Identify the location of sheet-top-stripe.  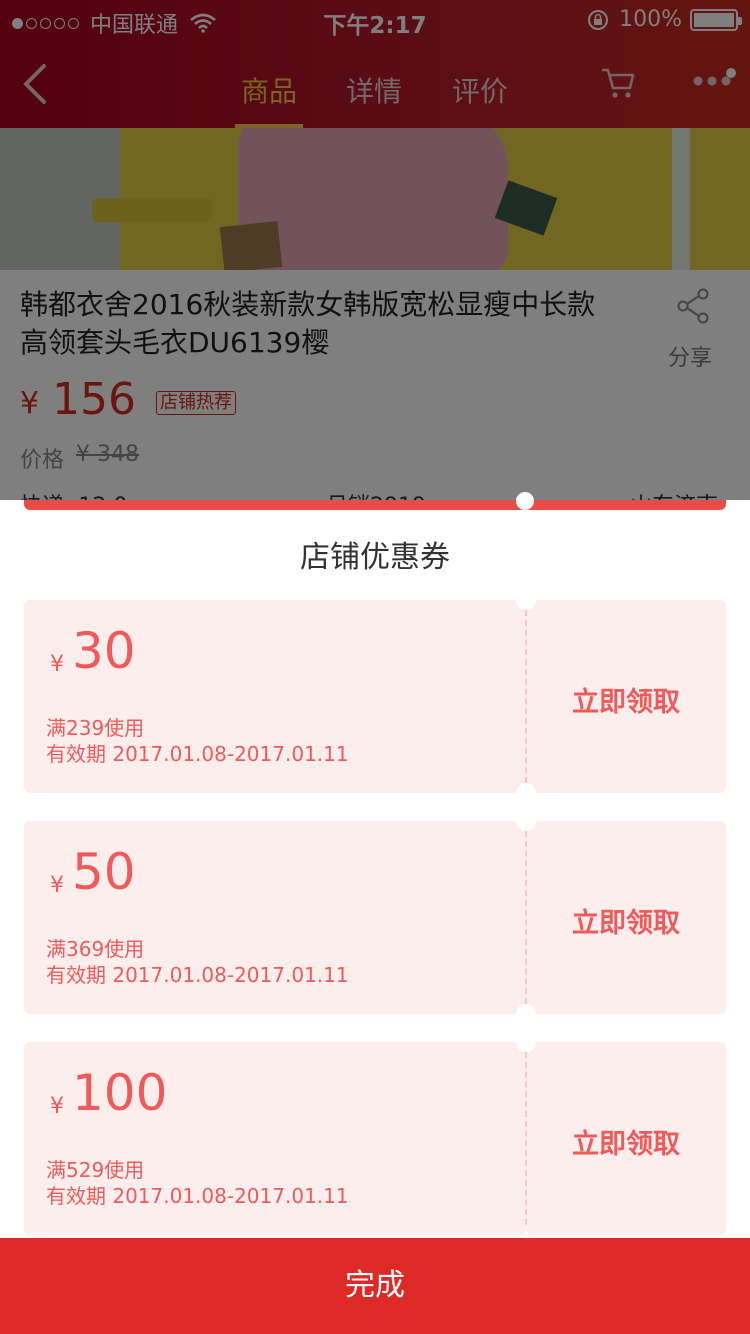
(375, 505).